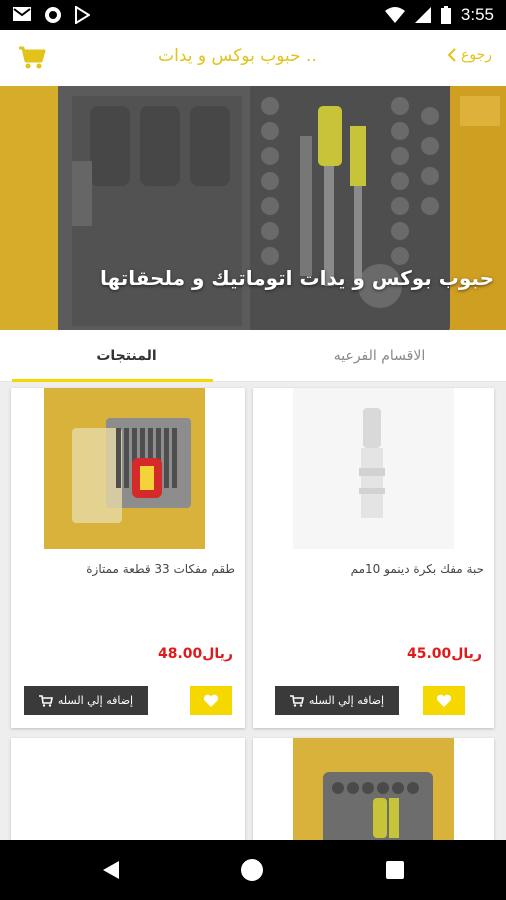  I want to click on system-nav-bar, so click(253, 870).